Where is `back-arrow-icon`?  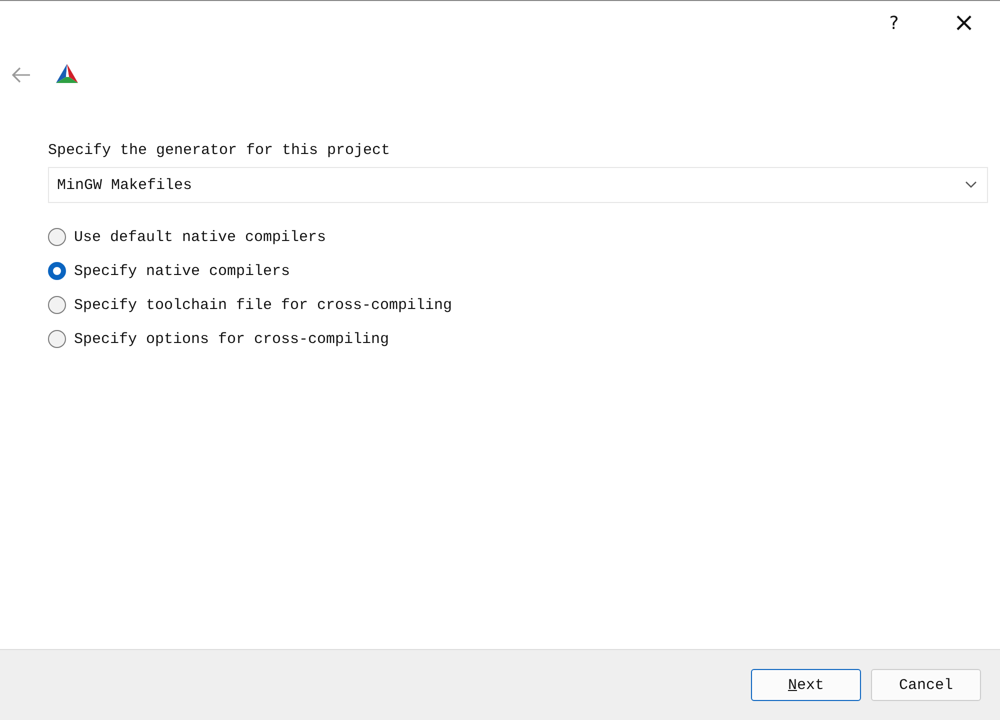 back-arrow-icon is located at coordinates (21, 75).